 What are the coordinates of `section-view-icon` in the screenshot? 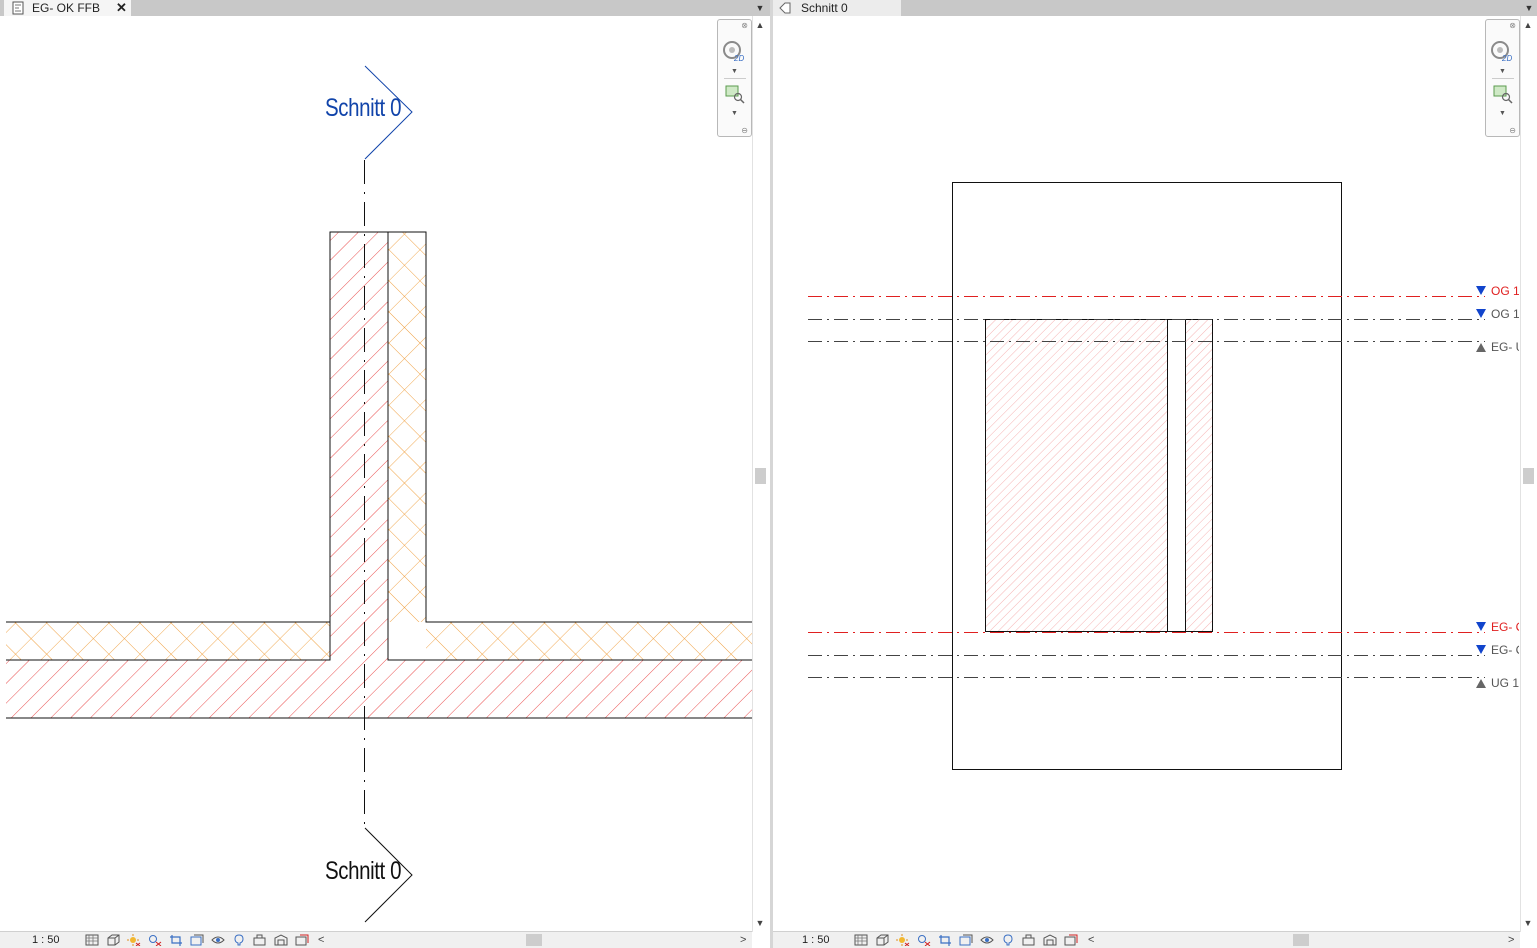 It's located at (785, 8).